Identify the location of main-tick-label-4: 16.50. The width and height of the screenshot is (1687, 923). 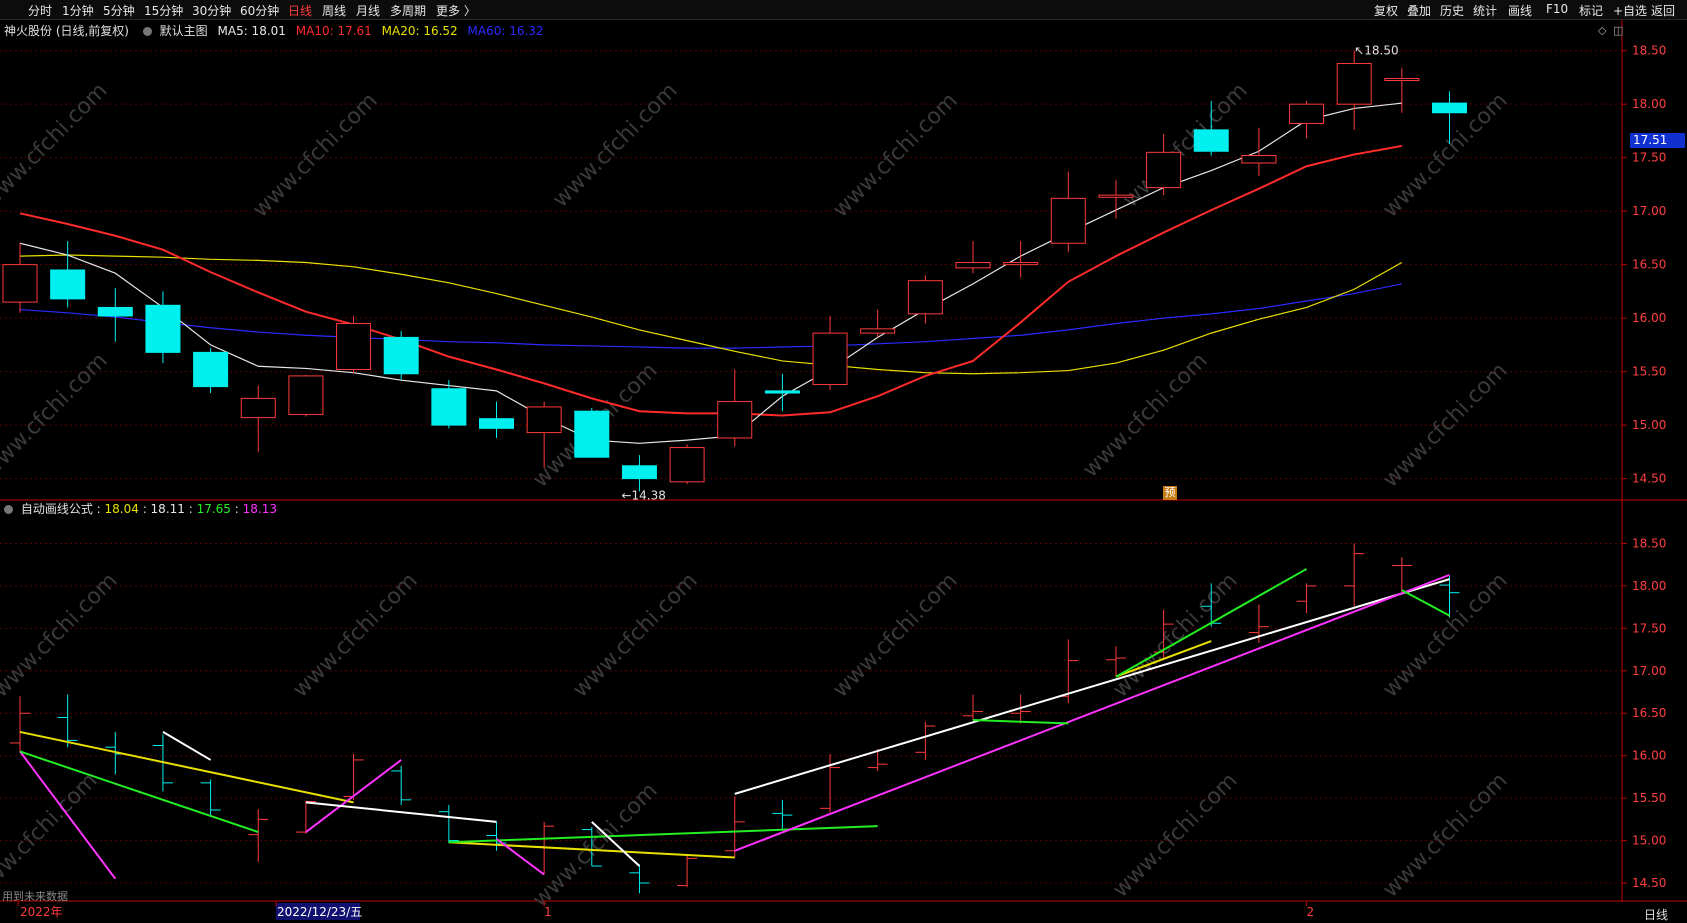
(1649, 265).